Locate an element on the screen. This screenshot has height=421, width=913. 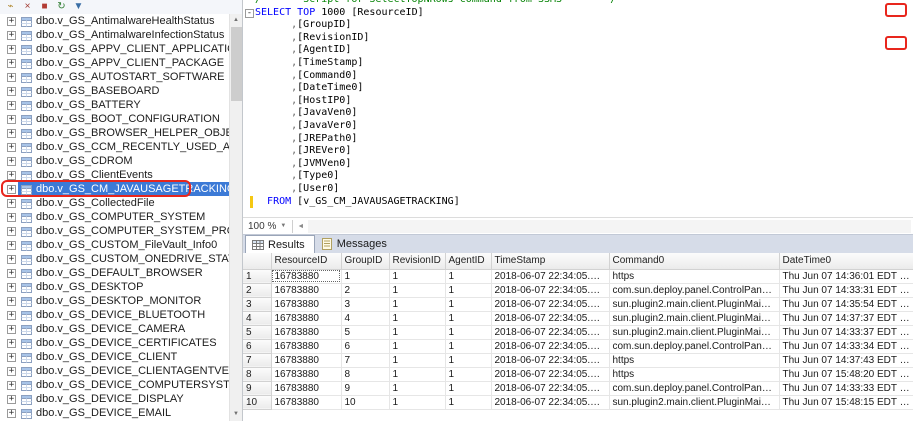
tree-item-selectable: dbo.v_GS_AntimalwareHealthStatus is located at coordinates (118, 21).